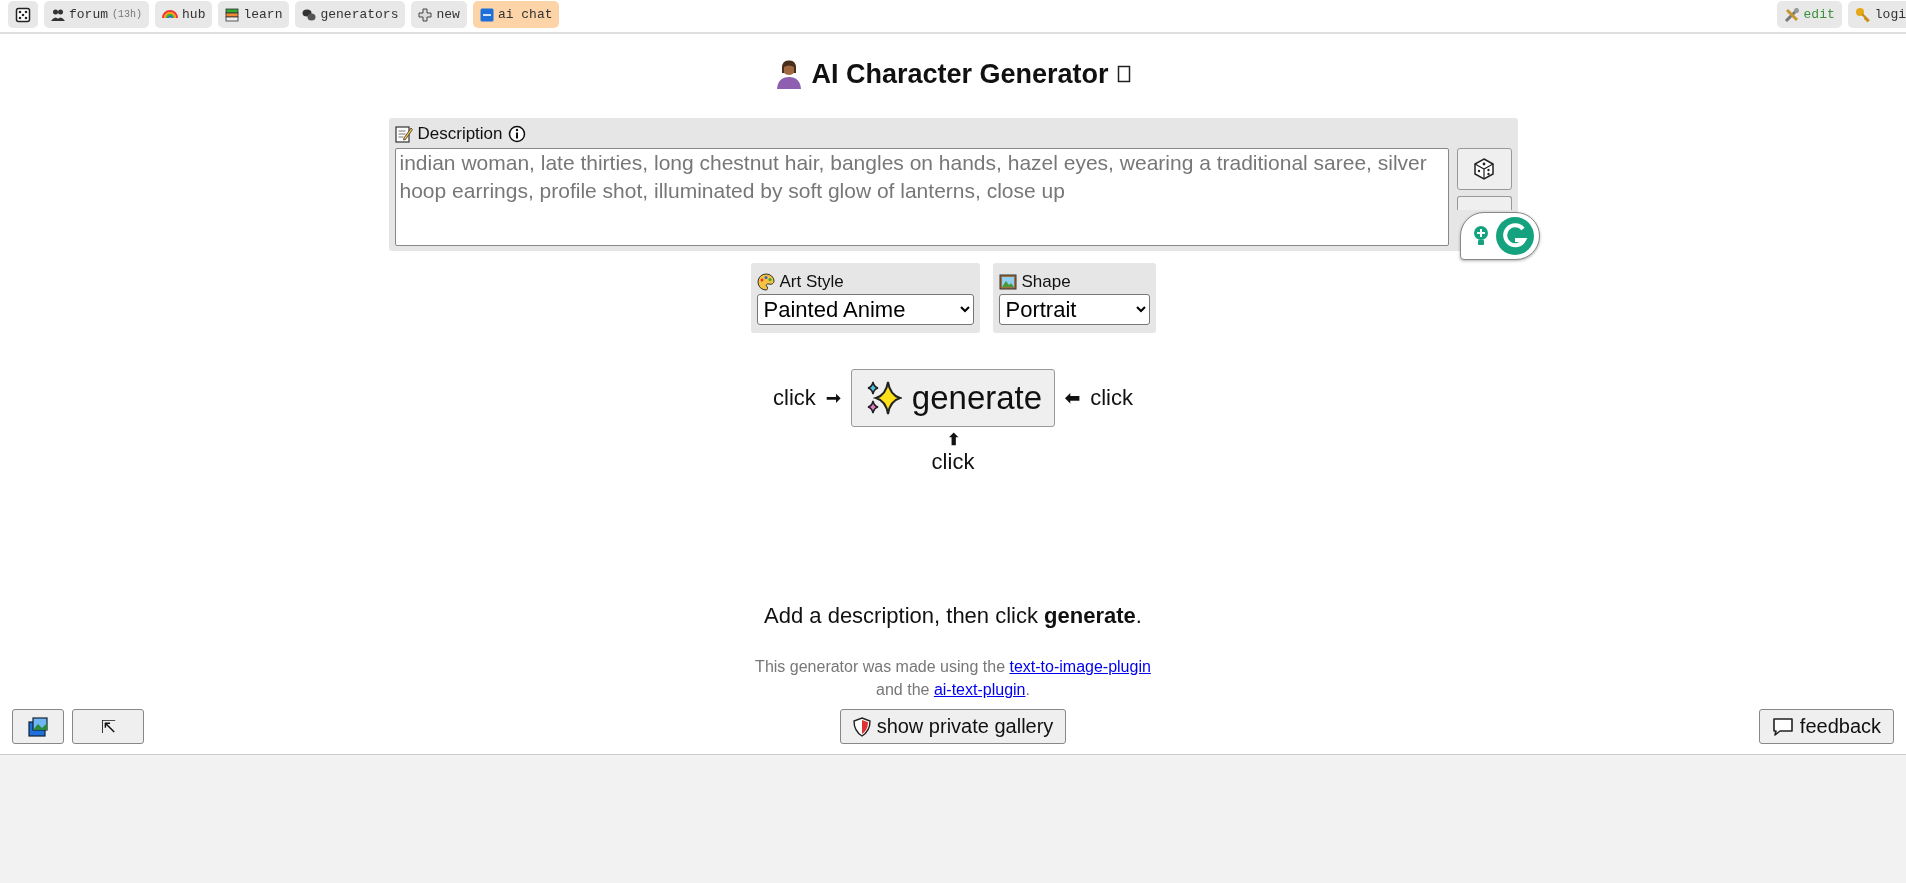 The width and height of the screenshot is (1906, 883). I want to click on nav-tab: learn, so click(254, 14).